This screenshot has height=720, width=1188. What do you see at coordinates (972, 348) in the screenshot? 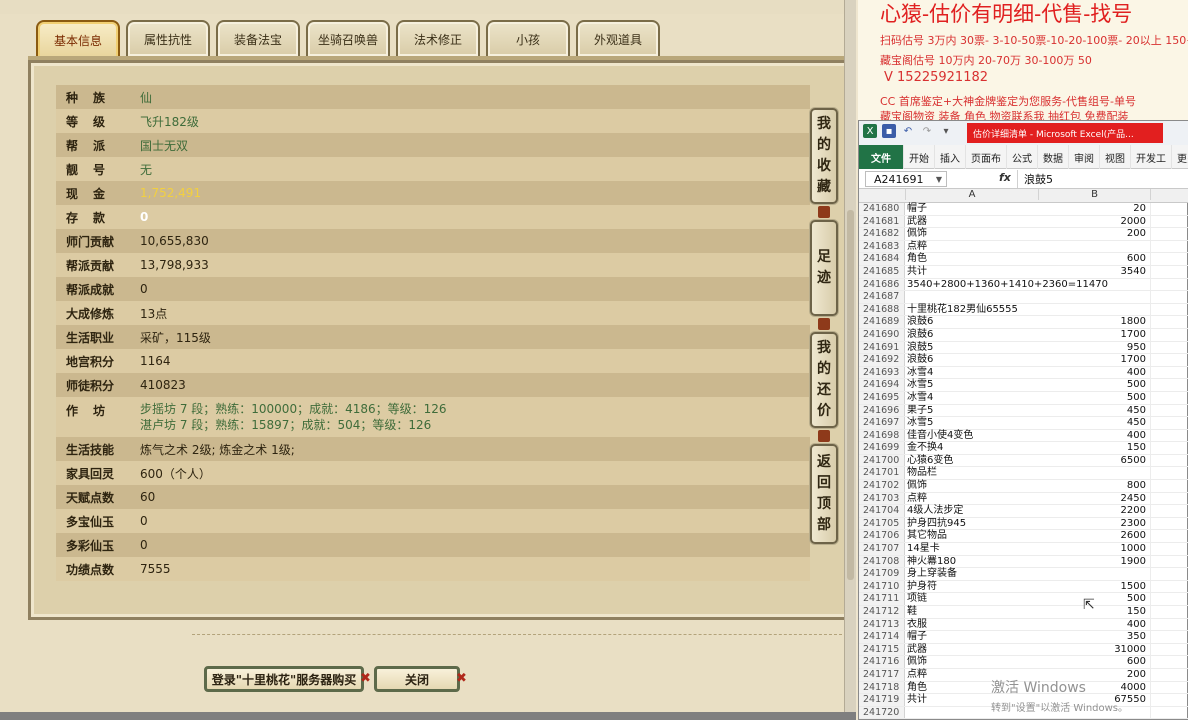
I see `cell-a: 浪鼓5` at bounding box center [972, 348].